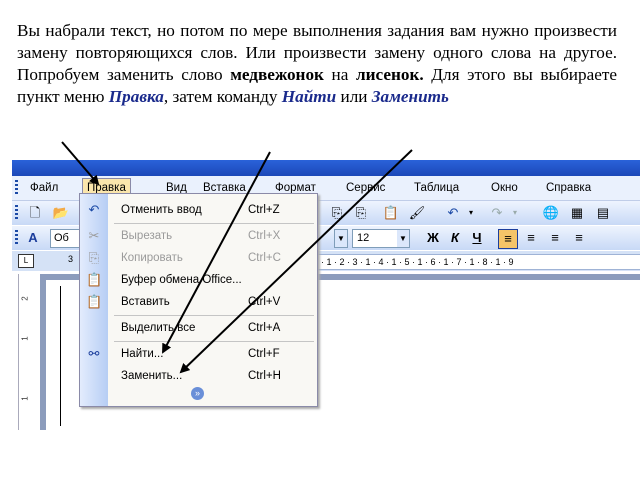 The height and width of the screenshot is (480, 640). What do you see at coordinates (389, 74) in the screenshot?
I see `word-lisenok: лисенок.` at bounding box center [389, 74].